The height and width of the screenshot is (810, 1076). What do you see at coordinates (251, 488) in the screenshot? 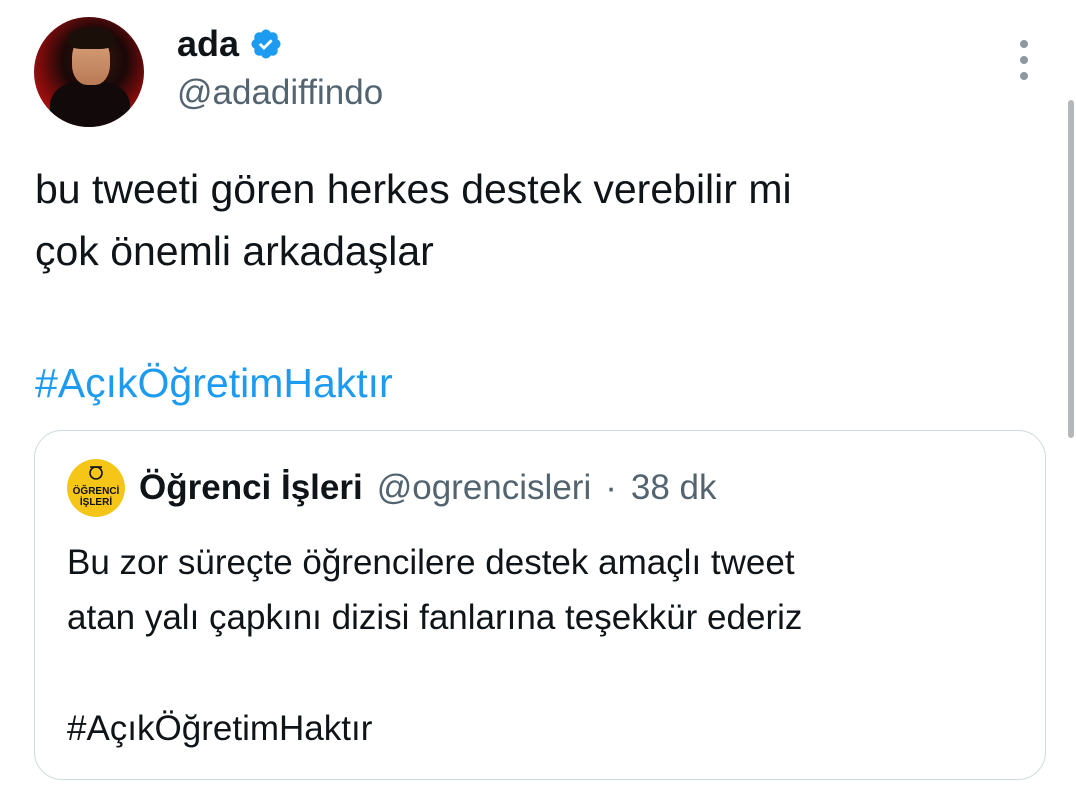
I see `quoted-author-name: Öğrenci İşleri` at bounding box center [251, 488].